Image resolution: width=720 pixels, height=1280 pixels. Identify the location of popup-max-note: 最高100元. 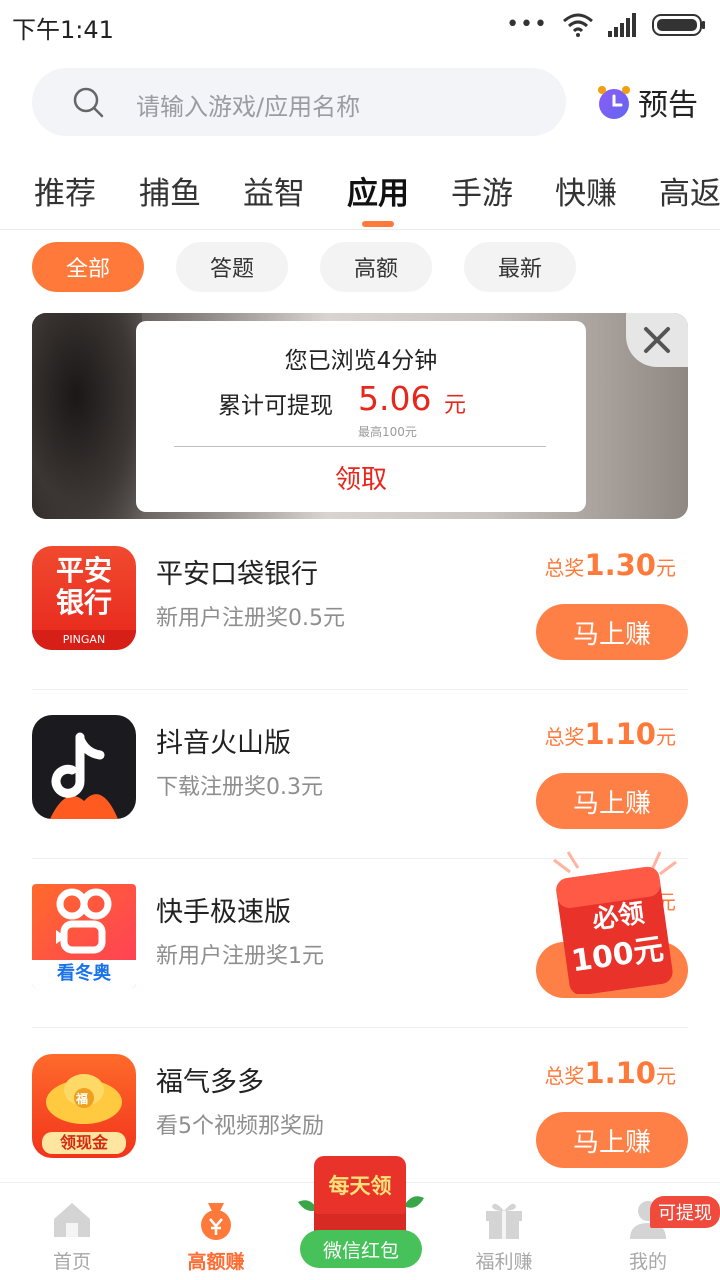
(387, 432).